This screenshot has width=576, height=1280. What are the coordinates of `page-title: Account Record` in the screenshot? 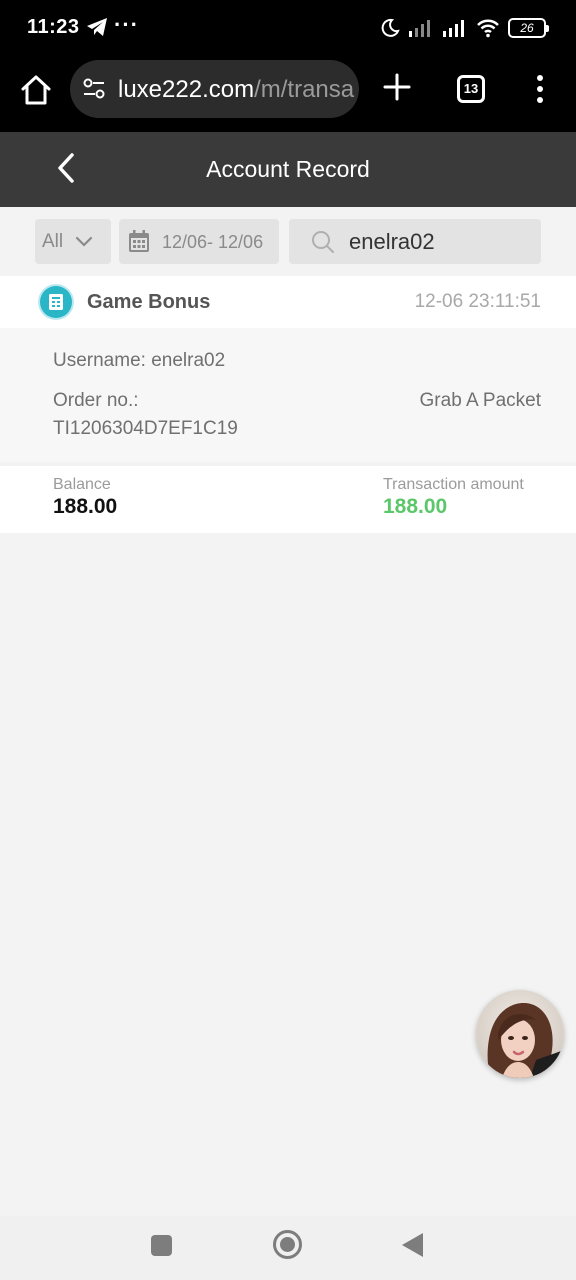 It's located at (288, 169).